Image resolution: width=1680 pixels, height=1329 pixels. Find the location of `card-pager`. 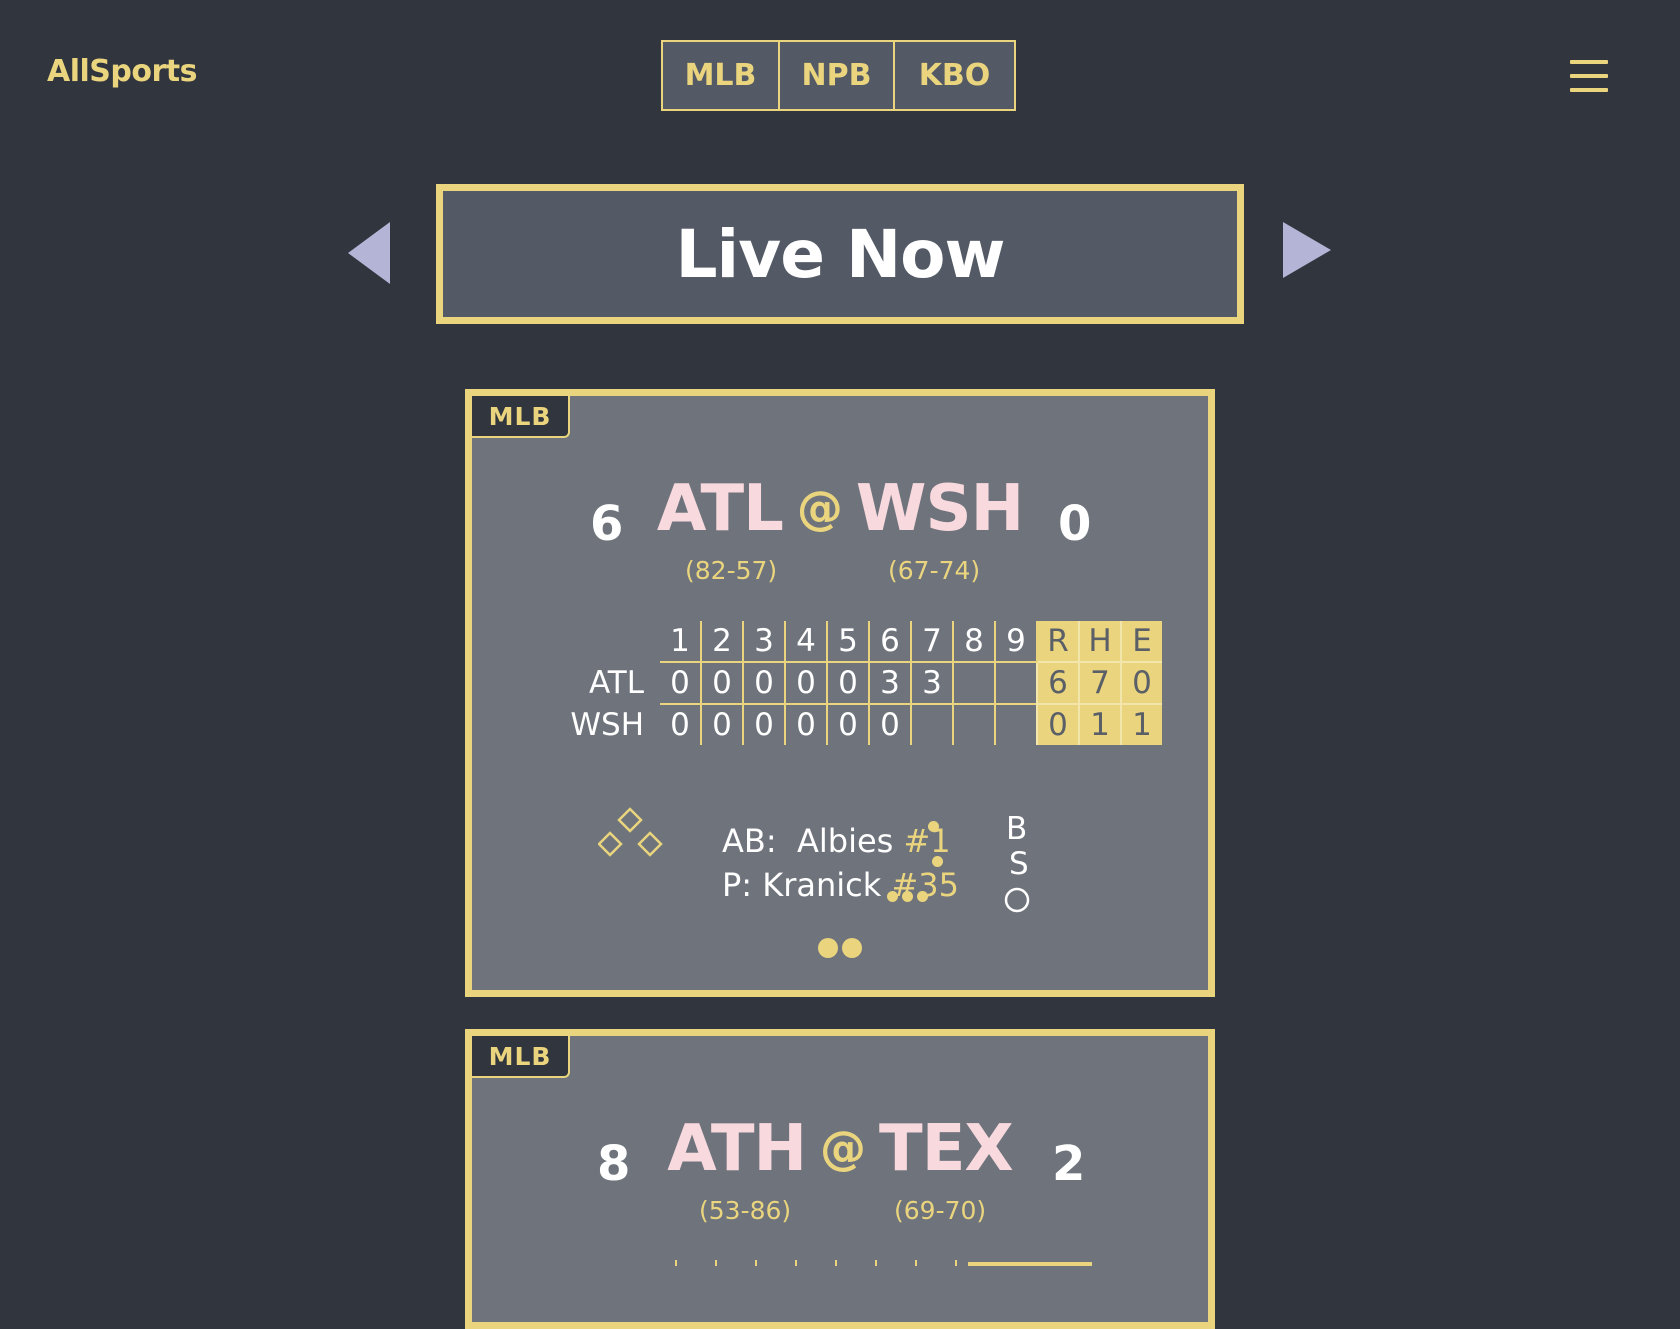

card-pager is located at coordinates (840, 948).